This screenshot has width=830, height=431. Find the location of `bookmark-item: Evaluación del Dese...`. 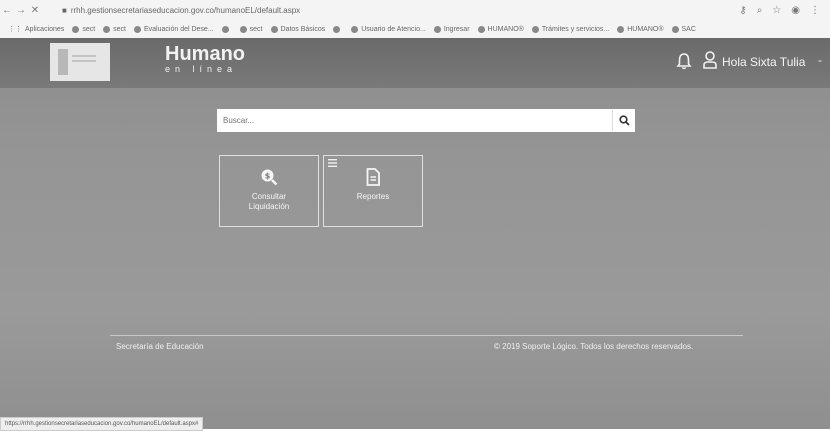

bookmark-item: Evaluación del Dese... is located at coordinates (174, 29).